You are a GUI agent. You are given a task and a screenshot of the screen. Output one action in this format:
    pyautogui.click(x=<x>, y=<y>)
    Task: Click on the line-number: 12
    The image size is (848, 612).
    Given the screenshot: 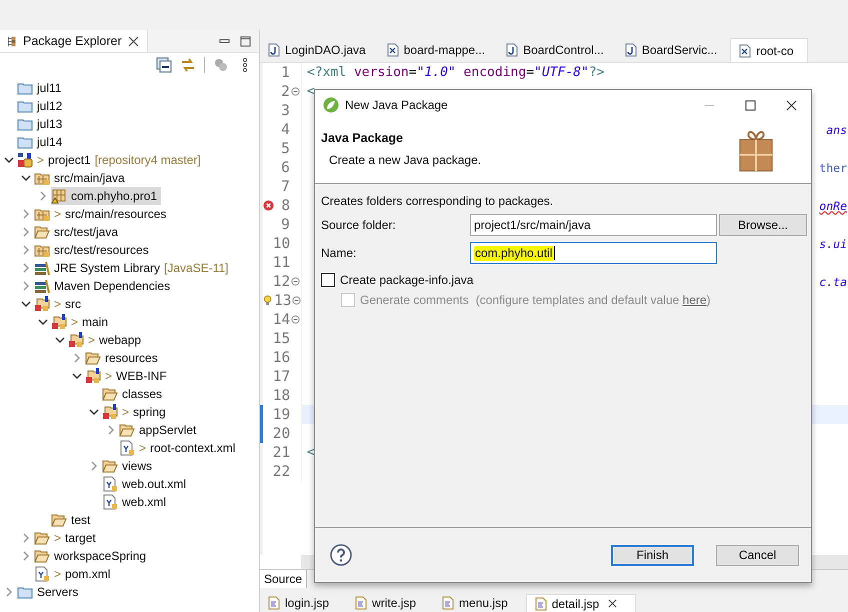 What is the action you would take?
    pyautogui.click(x=281, y=282)
    